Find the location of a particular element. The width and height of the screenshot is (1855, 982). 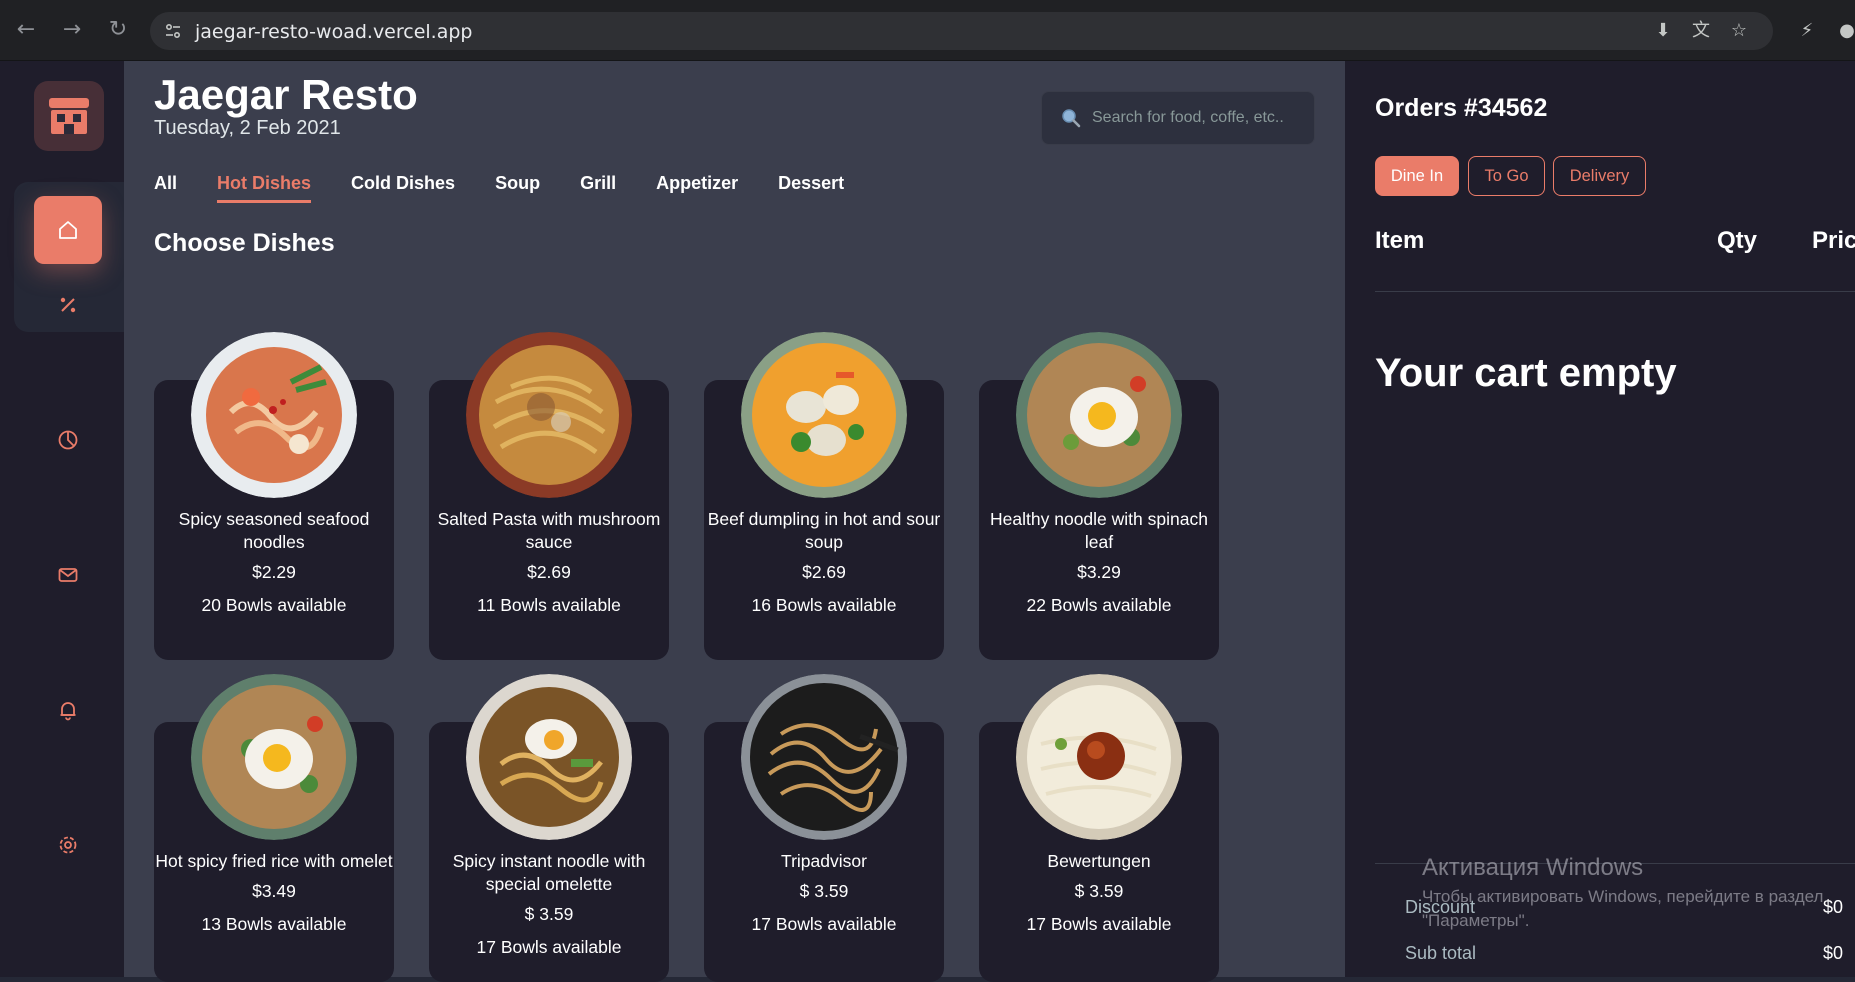

extension-icon: ⚡ is located at coordinates (1807, 31).